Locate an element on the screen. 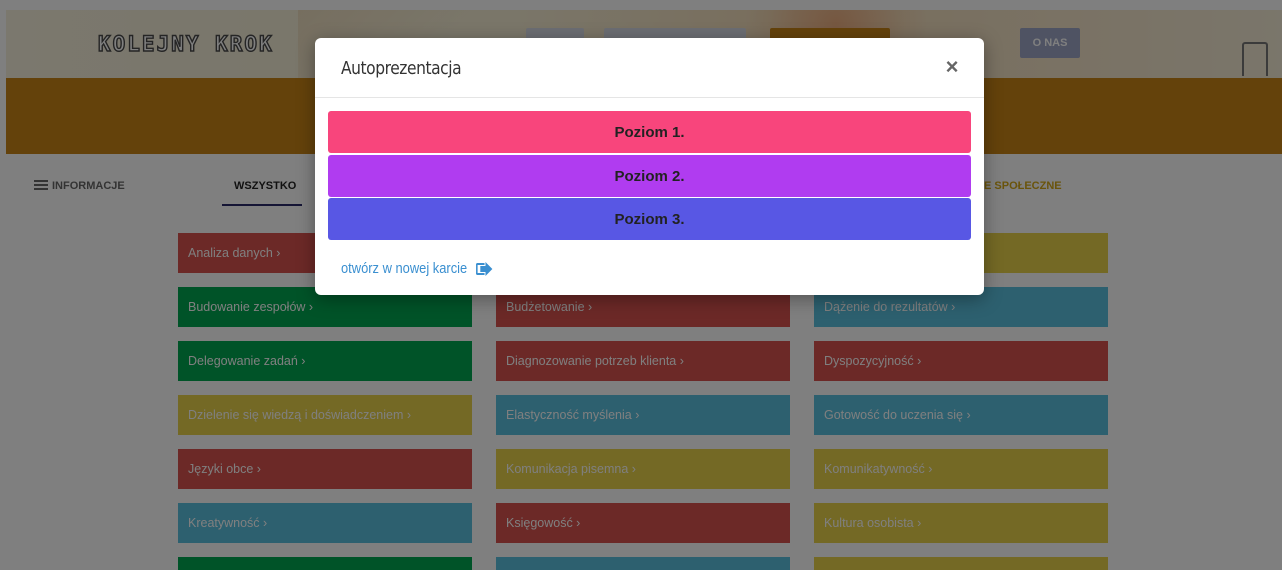 The width and height of the screenshot is (1282, 570). level-3-button: Poziom 3. is located at coordinates (649, 219).